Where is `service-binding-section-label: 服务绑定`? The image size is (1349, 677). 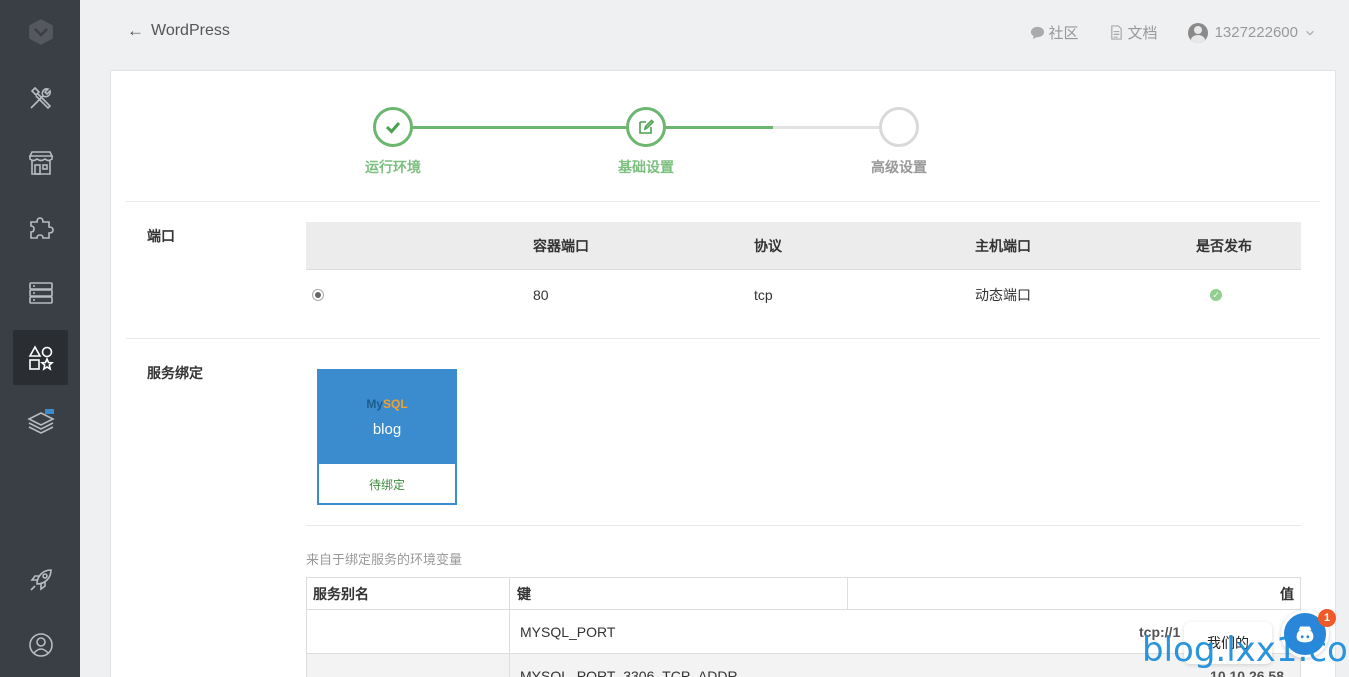 service-binding-section-label: 服务绑定 is located at coordinates (175, 373).